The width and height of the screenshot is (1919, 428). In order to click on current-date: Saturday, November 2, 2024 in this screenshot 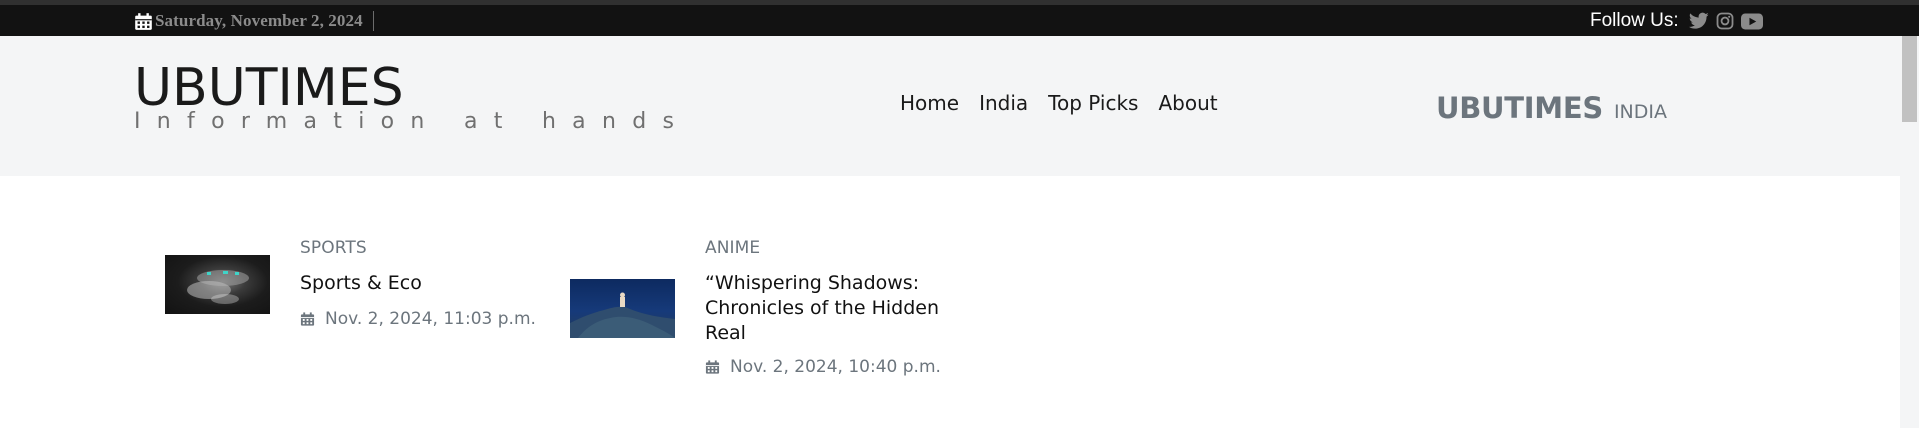, I will do `click(259, 20)`.